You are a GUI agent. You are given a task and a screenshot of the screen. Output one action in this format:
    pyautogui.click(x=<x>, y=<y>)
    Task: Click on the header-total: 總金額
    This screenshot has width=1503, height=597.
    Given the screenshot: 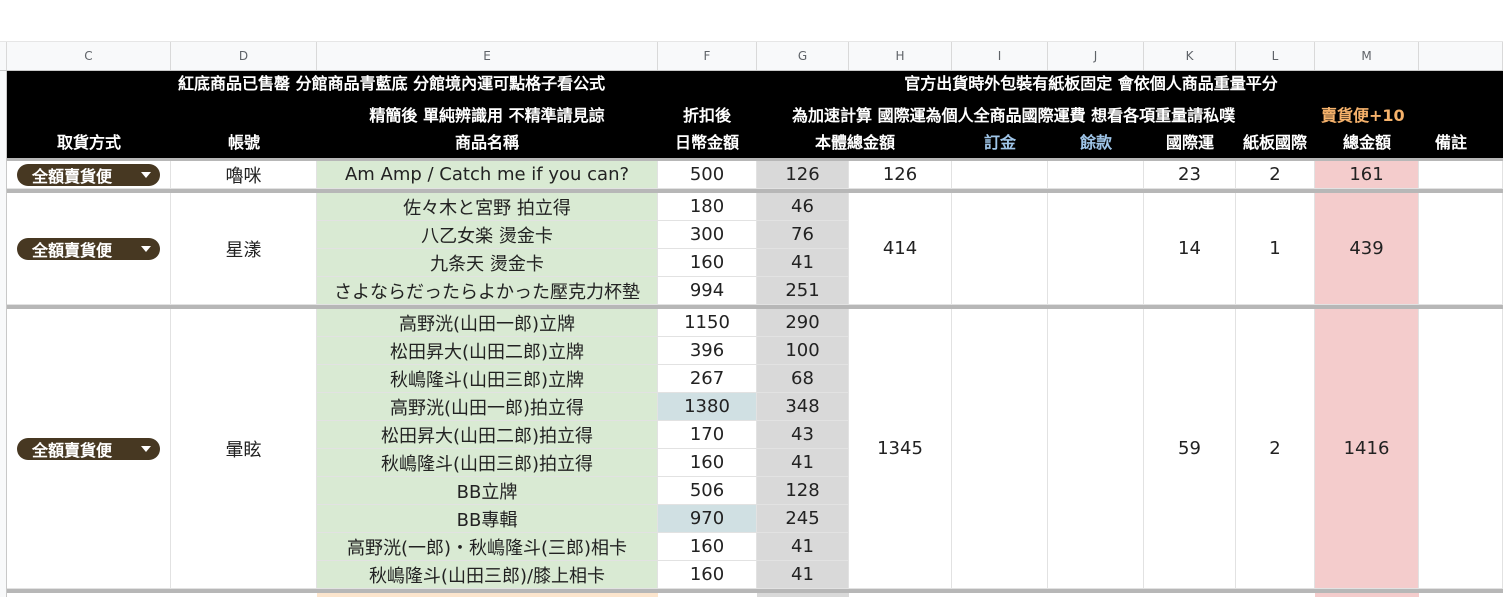 What is the action you would take?
    pyautogui.click(x=1367, y=142)
    